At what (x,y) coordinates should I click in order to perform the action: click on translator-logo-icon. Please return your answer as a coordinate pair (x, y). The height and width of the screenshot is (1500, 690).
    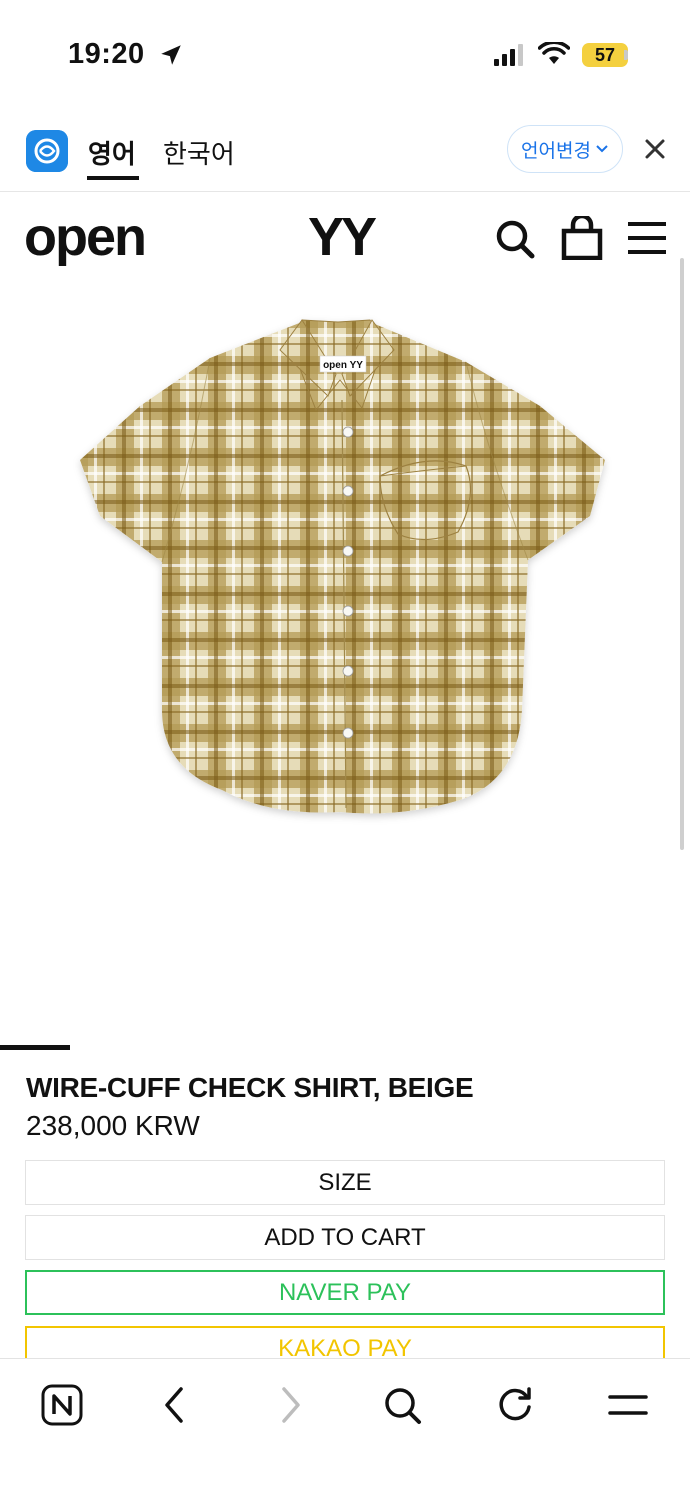
    Looking at the image, I should click on (47, 151).